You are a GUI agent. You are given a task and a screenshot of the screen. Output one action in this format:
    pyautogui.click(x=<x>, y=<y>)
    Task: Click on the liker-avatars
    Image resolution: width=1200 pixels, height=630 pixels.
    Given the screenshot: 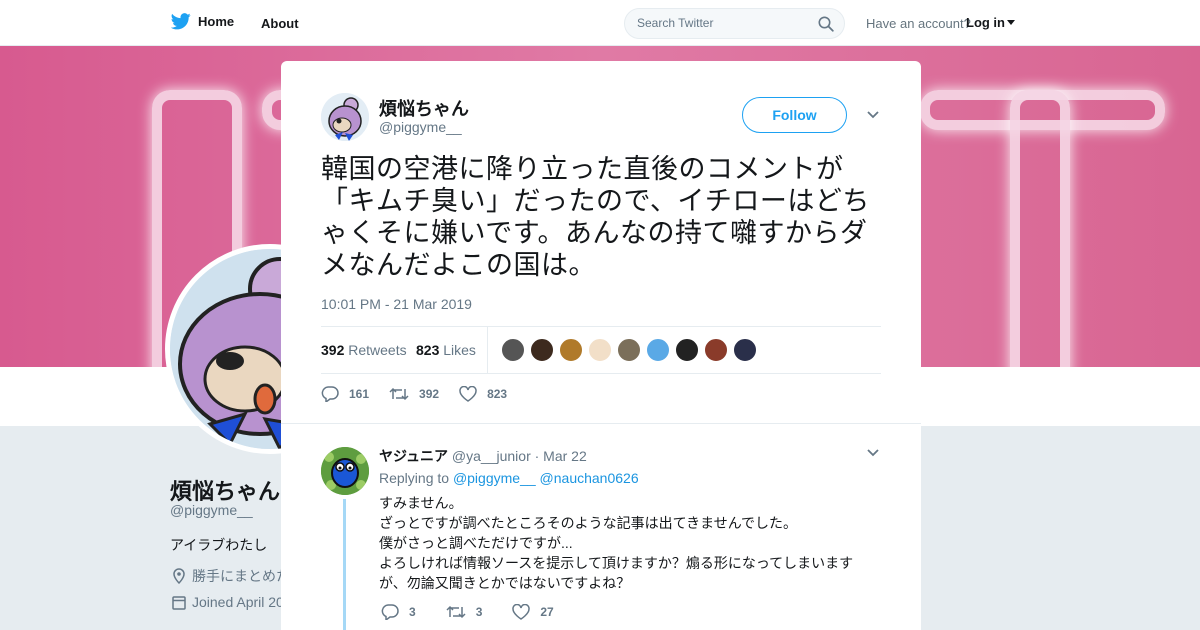 What is the action you would take?
    pyautogui.click(x=629, y=350)
    